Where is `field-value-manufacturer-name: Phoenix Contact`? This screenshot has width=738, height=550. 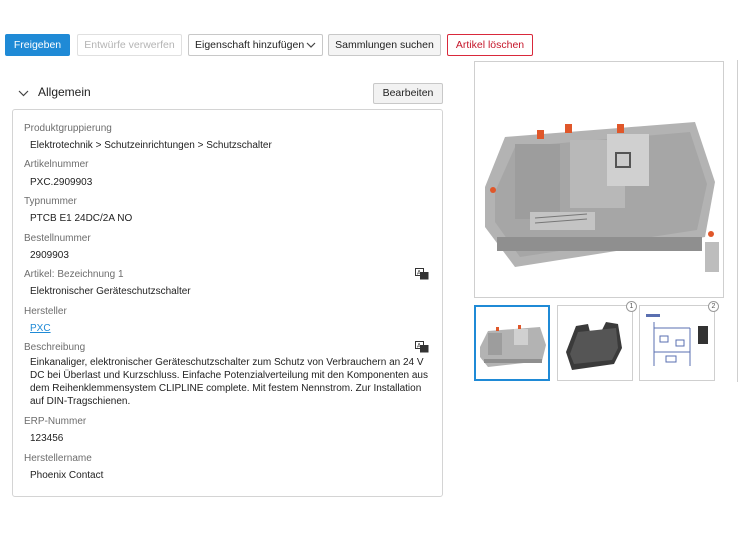 field-value-manufacturer-name: Phoenix Contact is located at coordinates (67, 475).